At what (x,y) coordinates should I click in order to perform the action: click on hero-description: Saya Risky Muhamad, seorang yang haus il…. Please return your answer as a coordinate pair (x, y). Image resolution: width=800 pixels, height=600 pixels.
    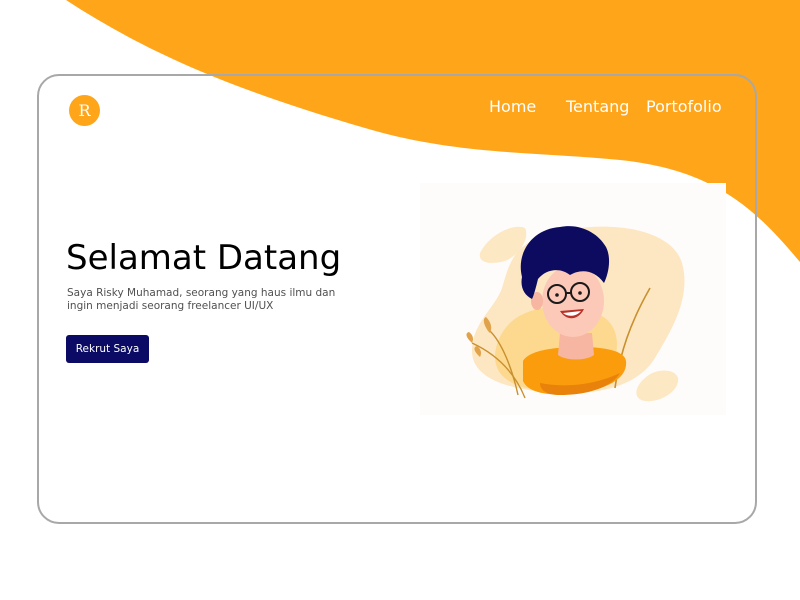
    Looking at the image, I should click on (201, 299).